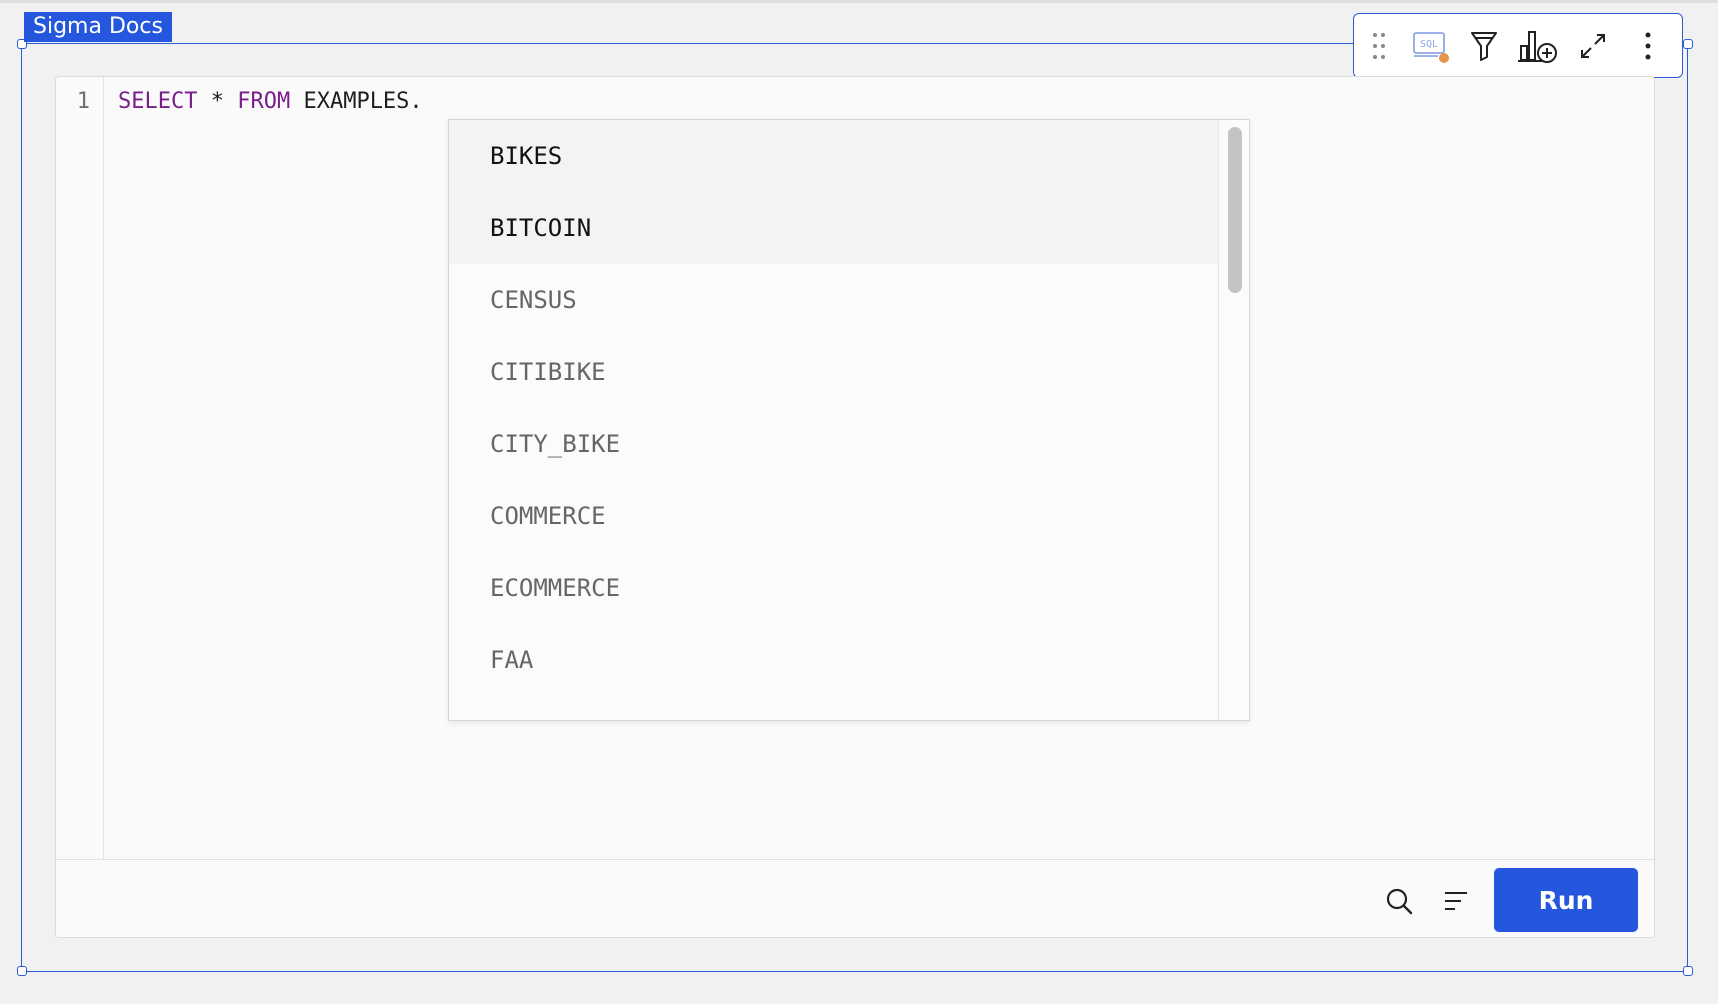 The image size is (1718, 1004). I want to click on keyword-from: FROM, so click(264, 101).